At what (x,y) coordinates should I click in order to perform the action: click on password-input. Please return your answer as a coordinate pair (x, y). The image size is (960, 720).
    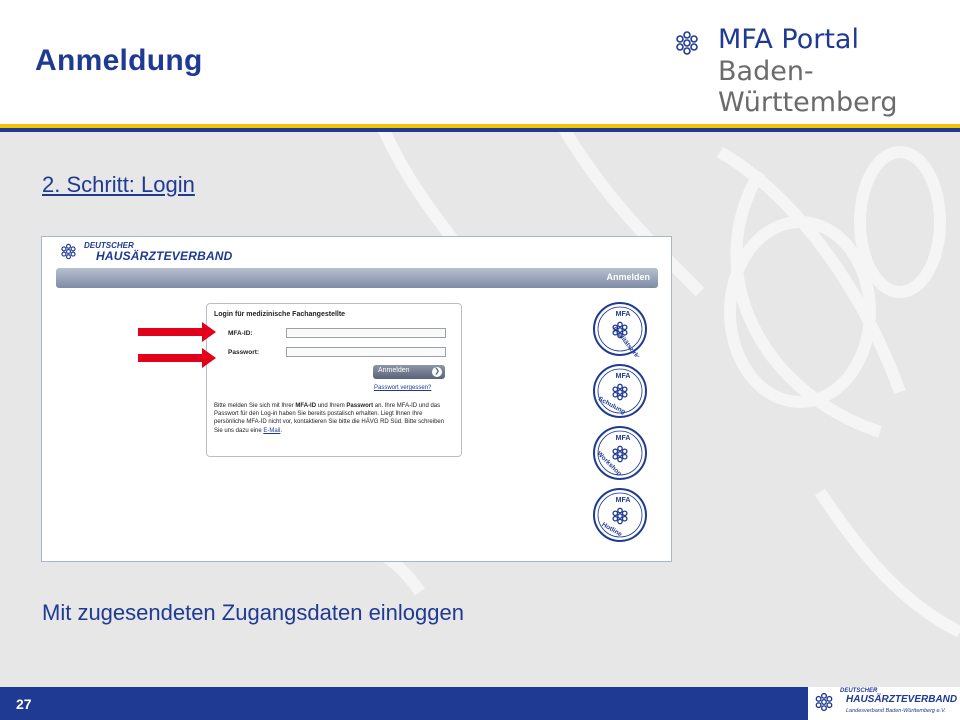
    Looking at the image, I should click on (366, 352).